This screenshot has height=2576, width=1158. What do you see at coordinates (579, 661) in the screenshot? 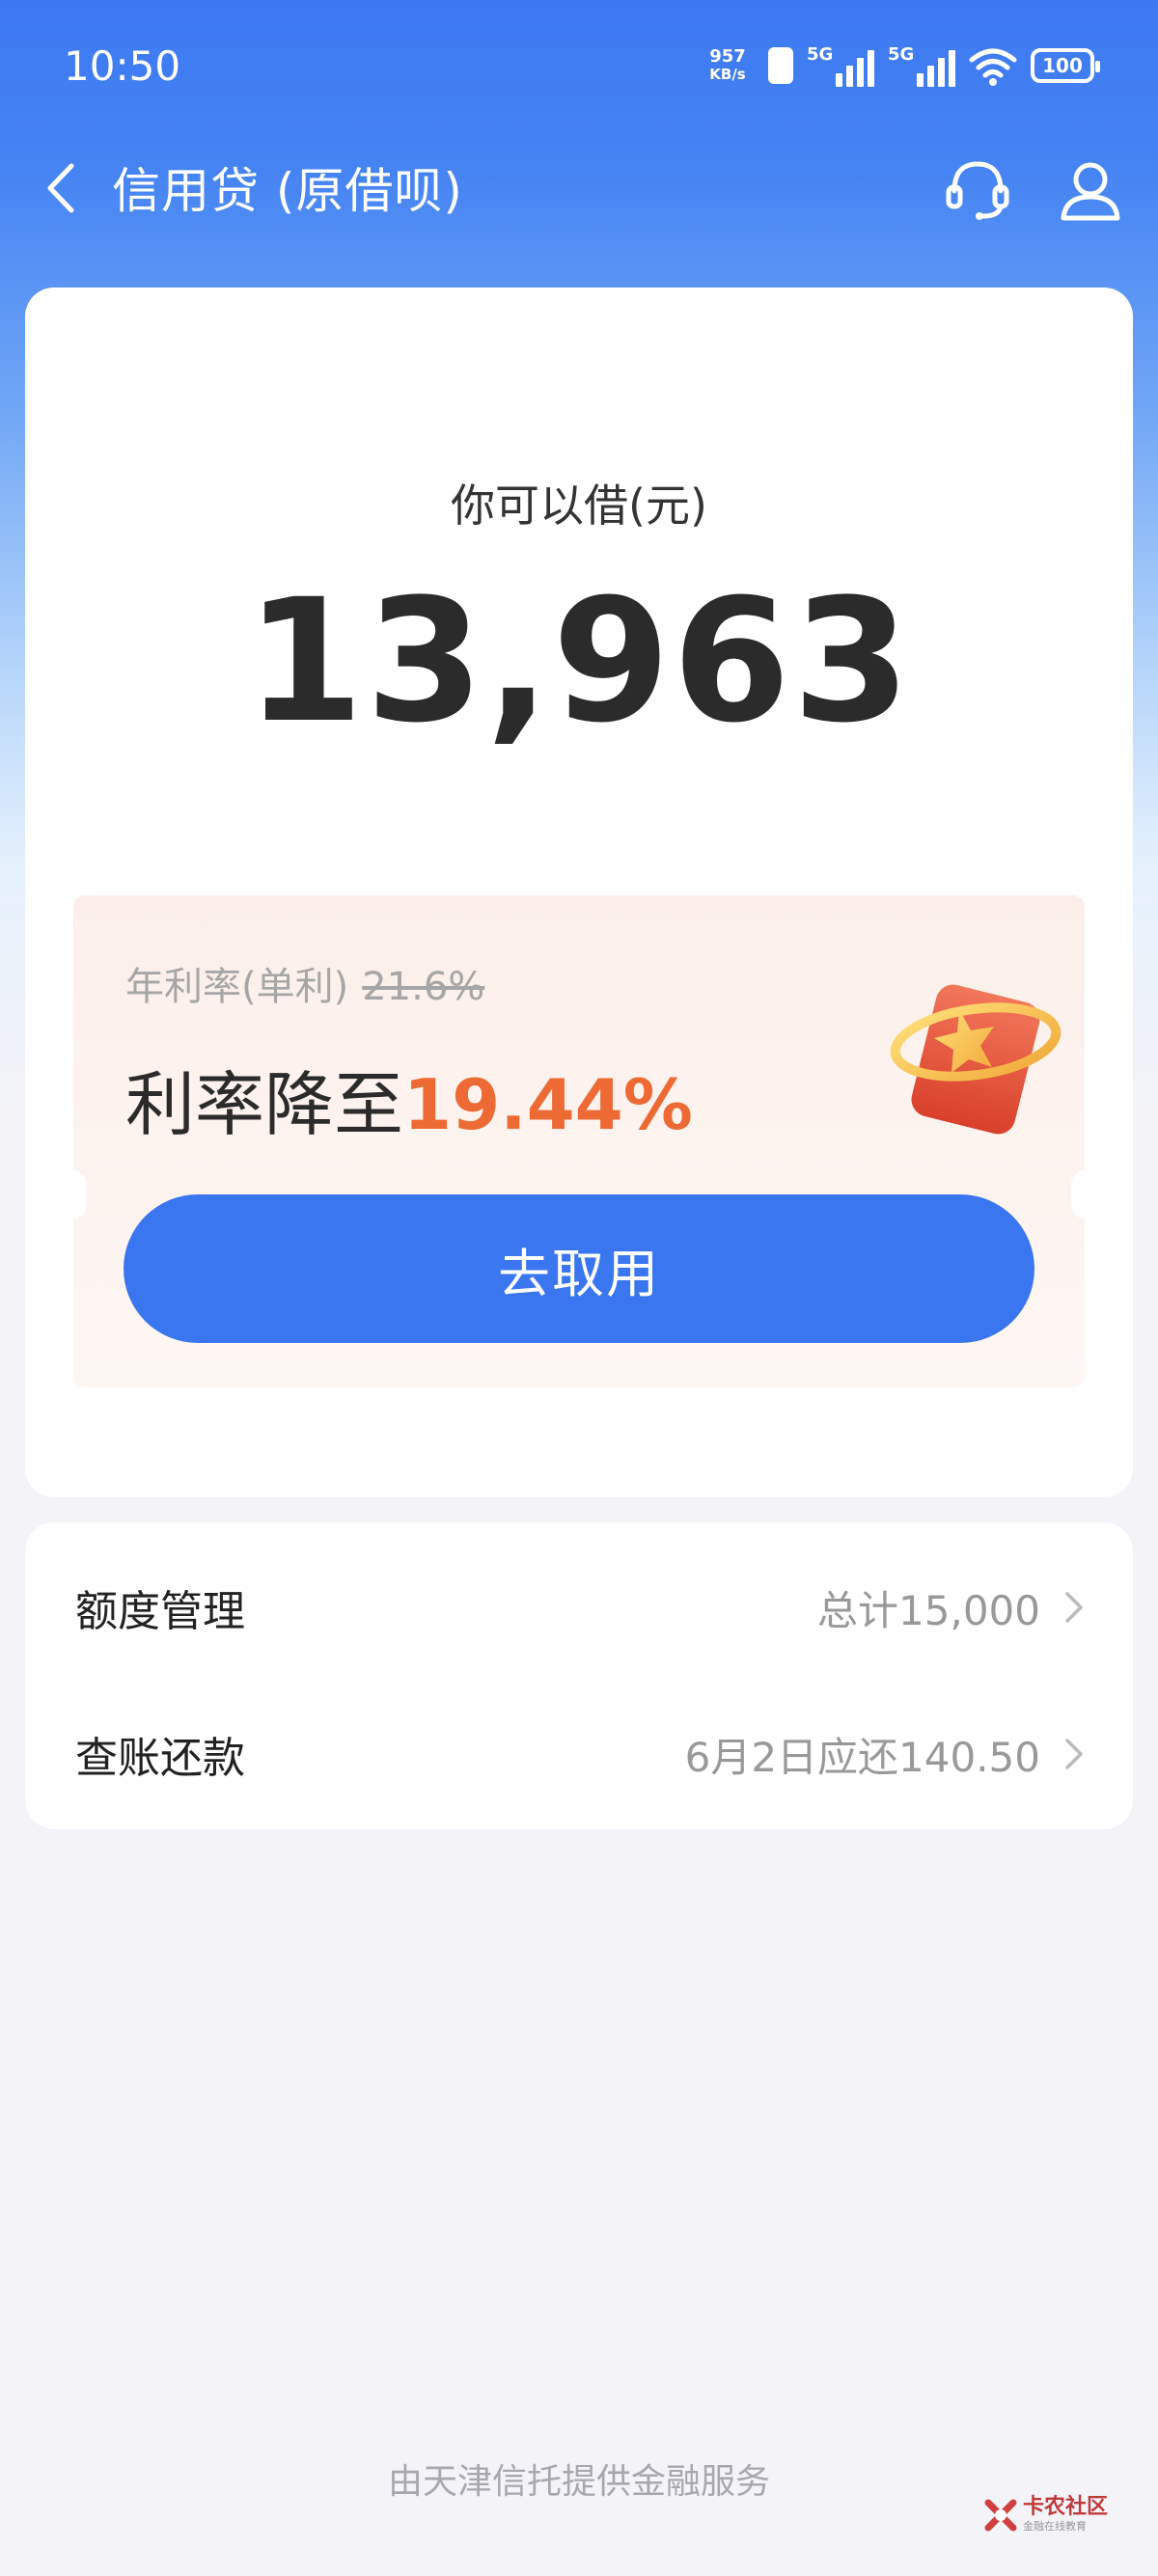
I see `borrow-amount: 13,963` at bounding box center [579, 661].